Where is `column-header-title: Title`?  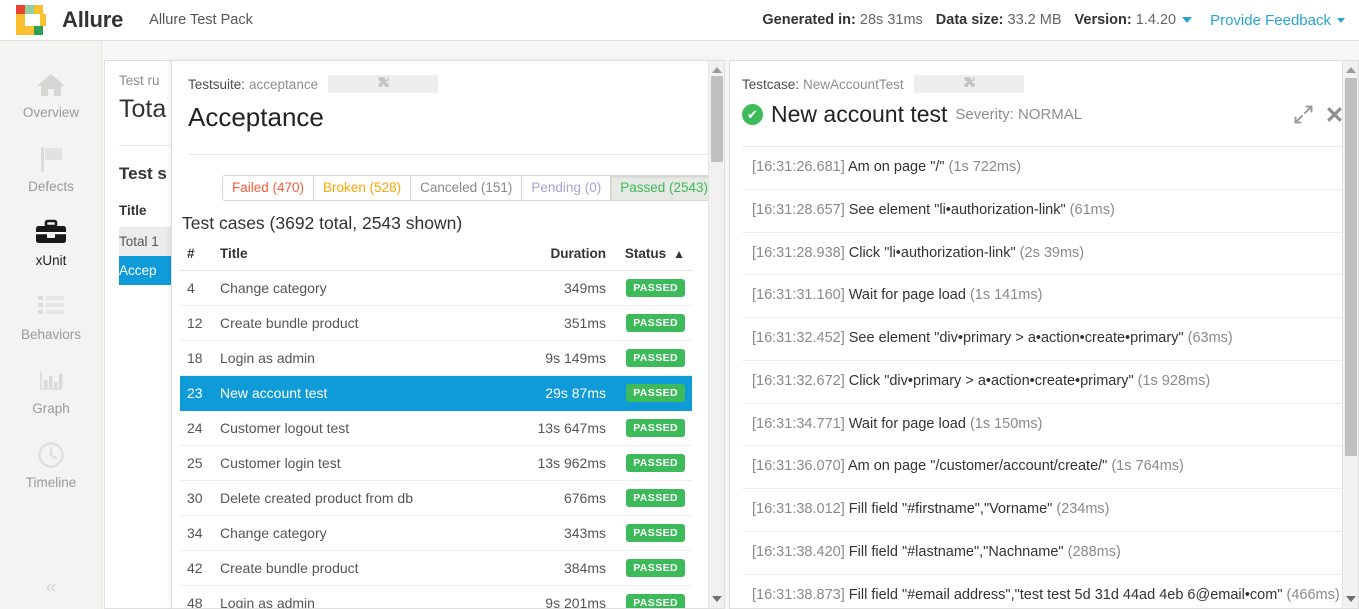
column-header-title: Title is located at coordinates (358, 258).